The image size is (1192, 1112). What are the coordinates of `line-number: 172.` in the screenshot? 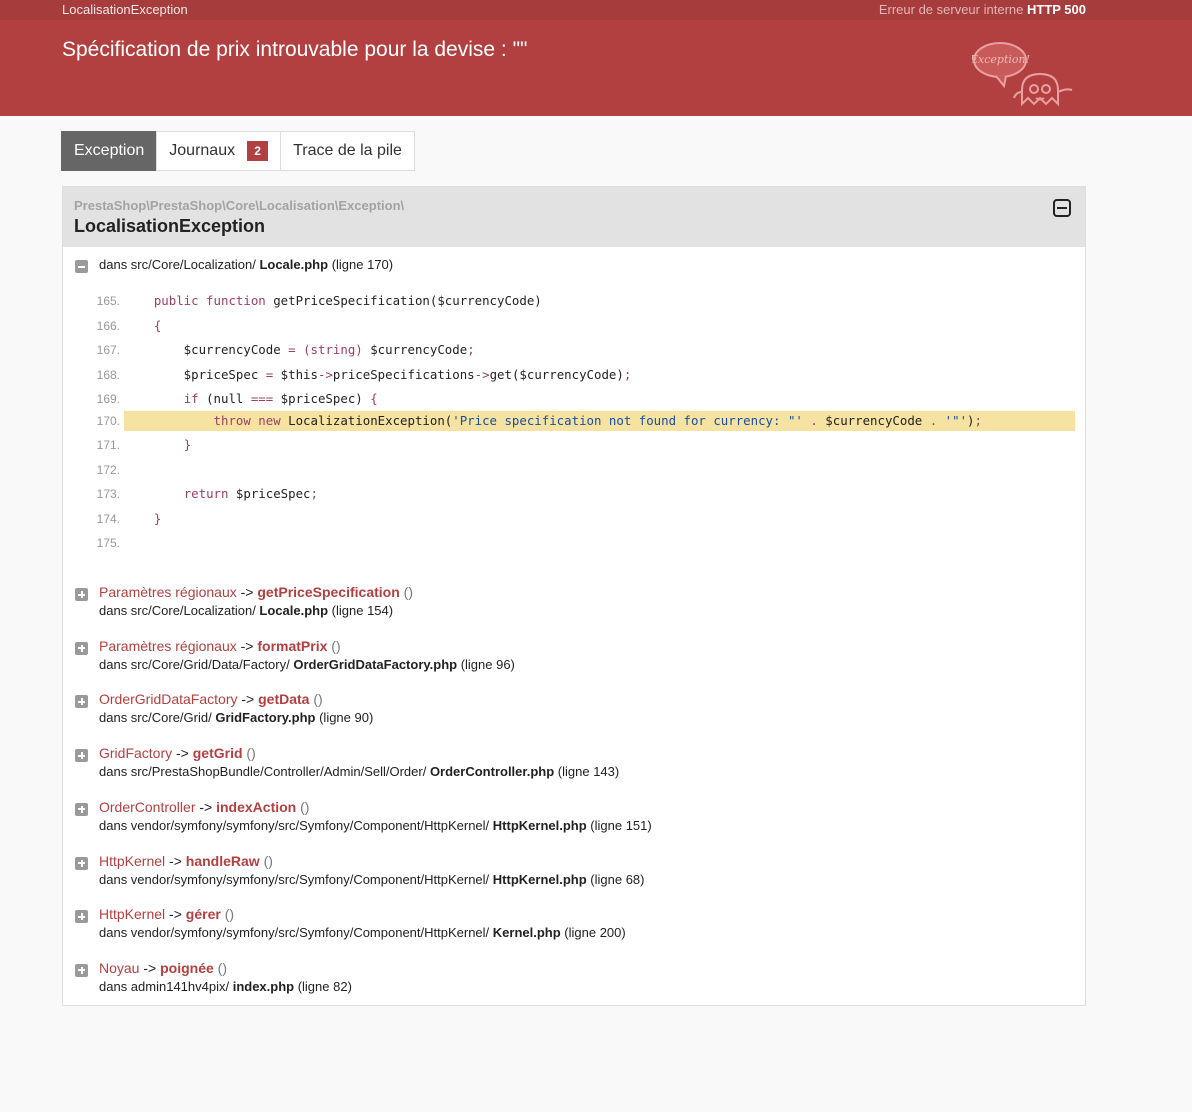 It's located at (108, 470).